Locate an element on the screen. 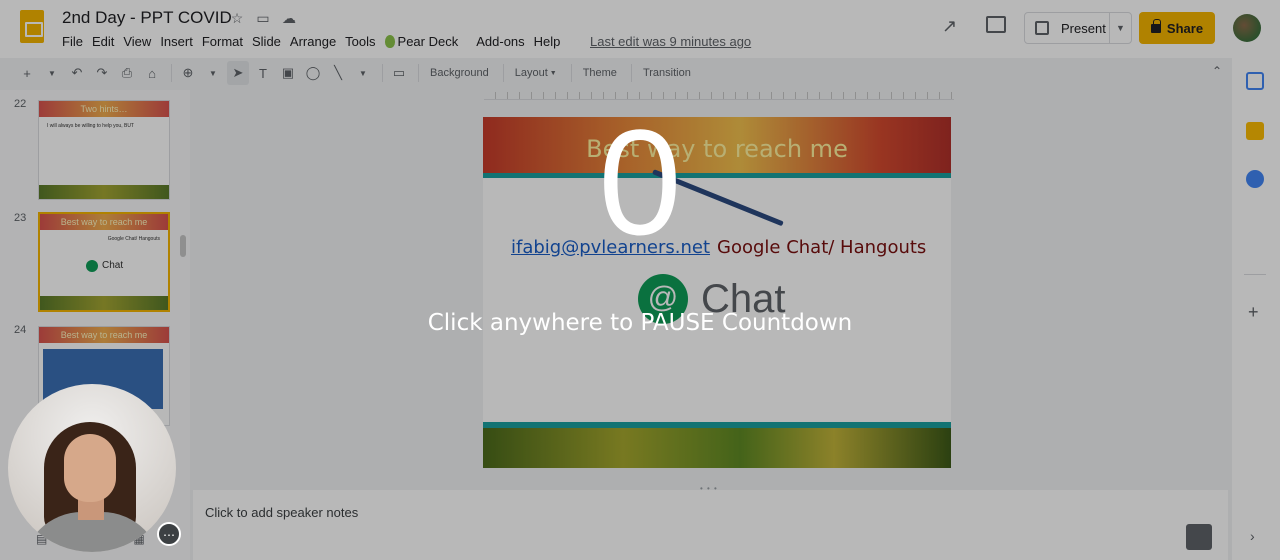 The height and width of the screenshot is (560, 1280). webcam-bubble is located at coordinates (92, 468).